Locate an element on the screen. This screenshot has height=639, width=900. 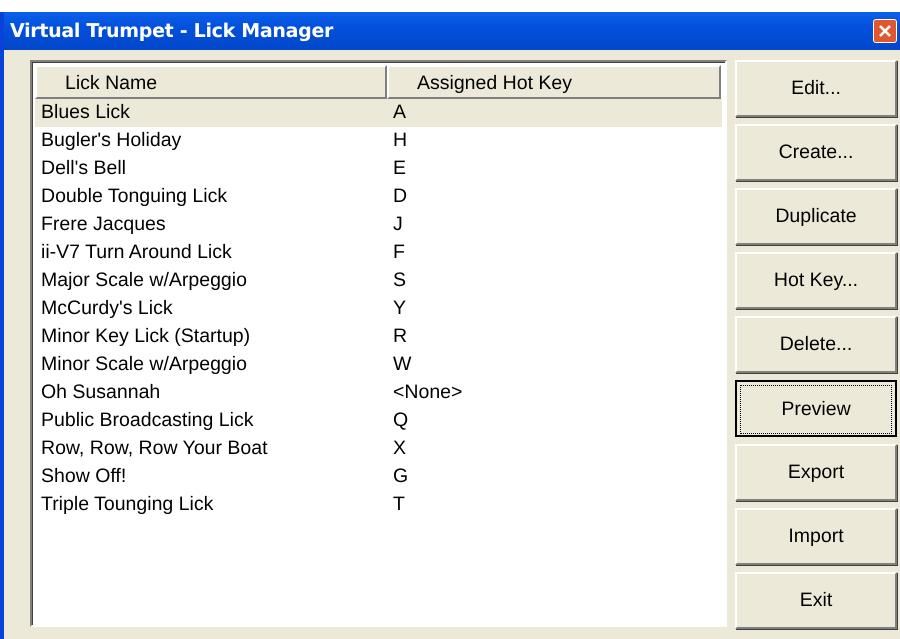
list-row: Blues Lick A is located at coordinates (378, 113).